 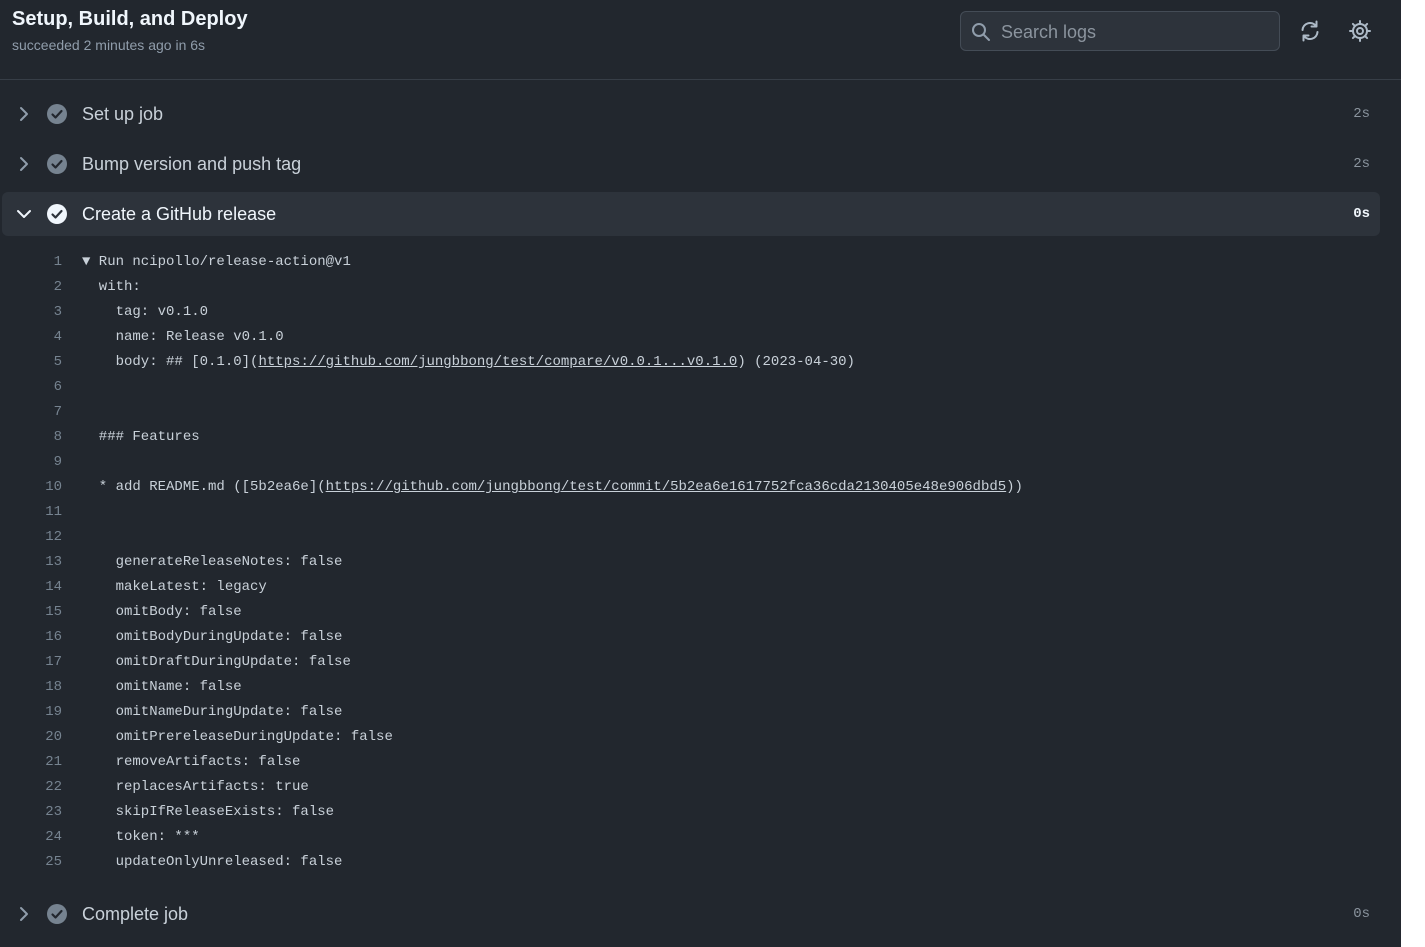 I want to click on log-line-number: 3, so click(x=31, y=312).